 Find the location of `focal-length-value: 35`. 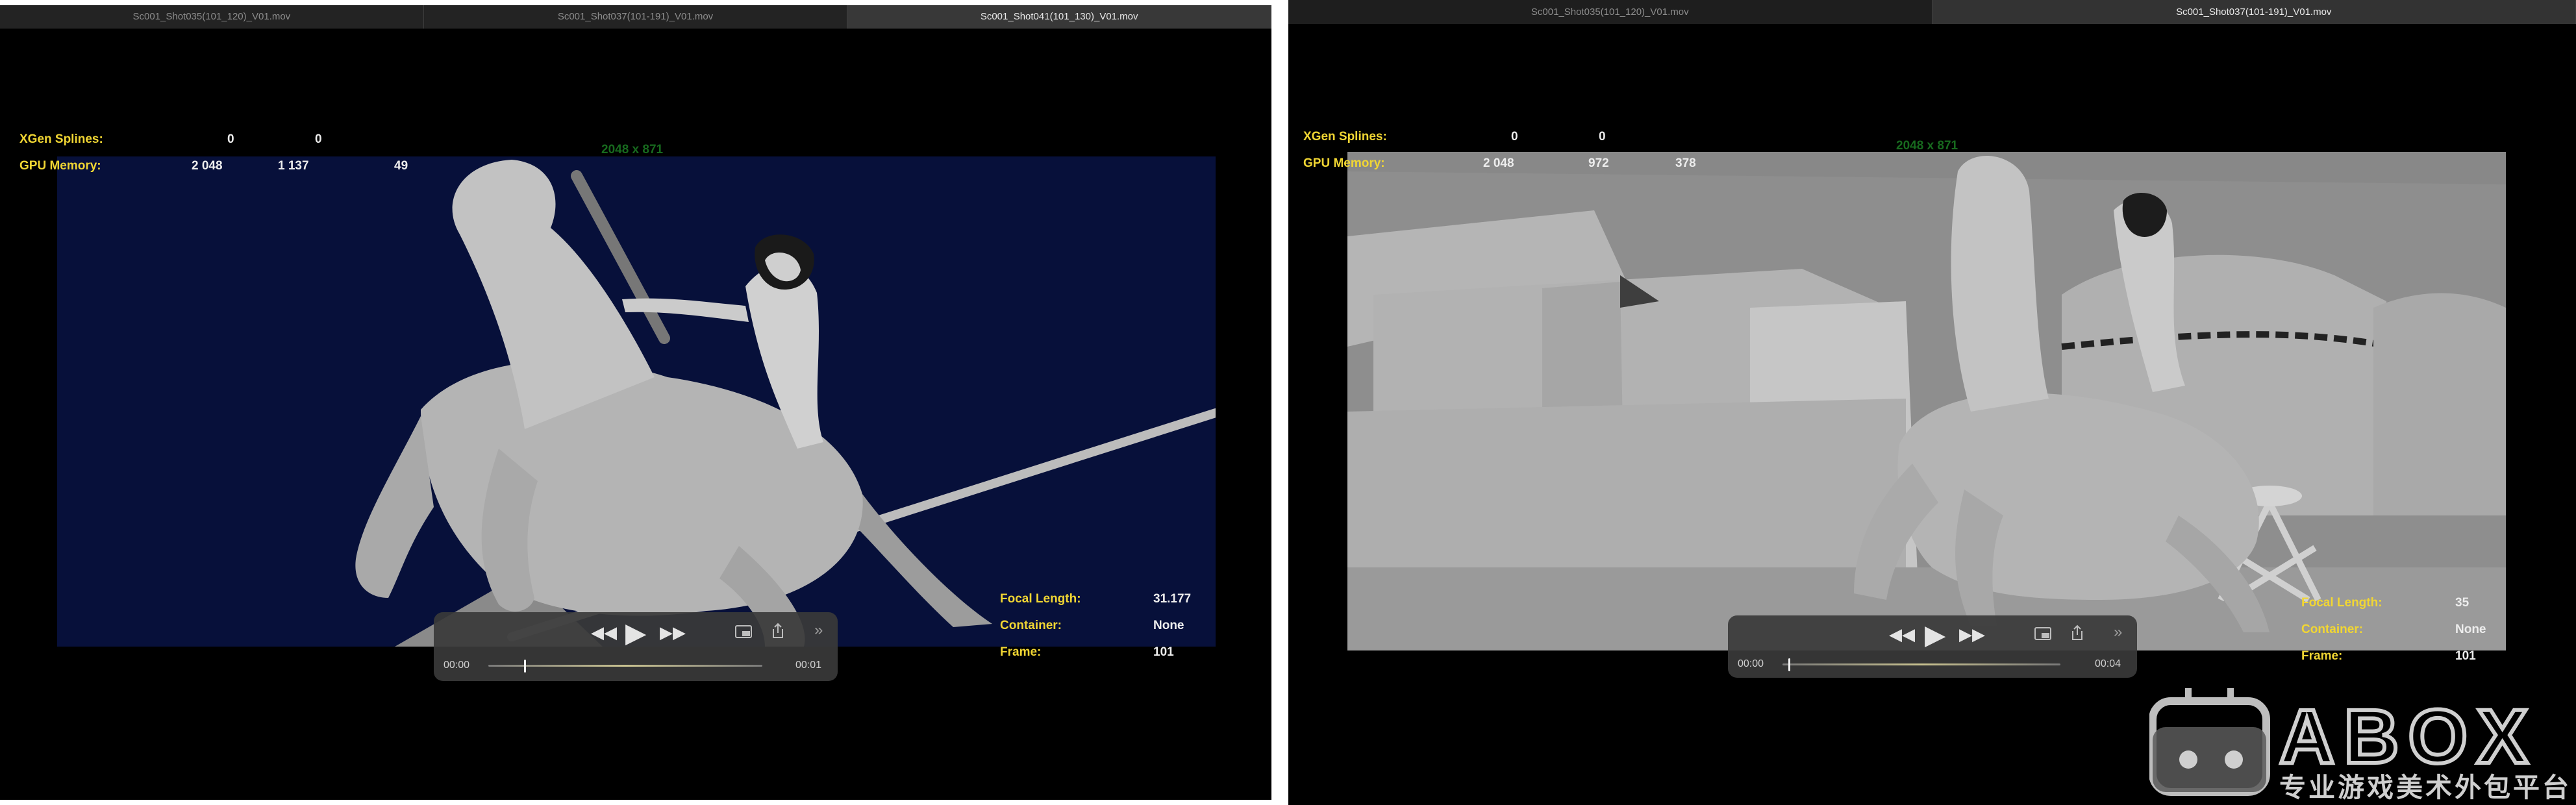

focal-length-value: 35 is located at coordinates (2462, 603).